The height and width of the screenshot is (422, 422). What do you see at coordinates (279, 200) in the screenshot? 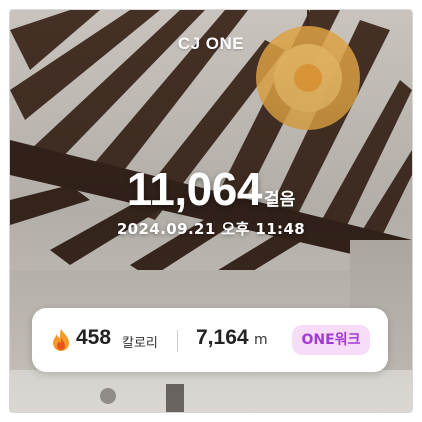
I see `steps-unit: 걸음` at bounding box center [279, 200].